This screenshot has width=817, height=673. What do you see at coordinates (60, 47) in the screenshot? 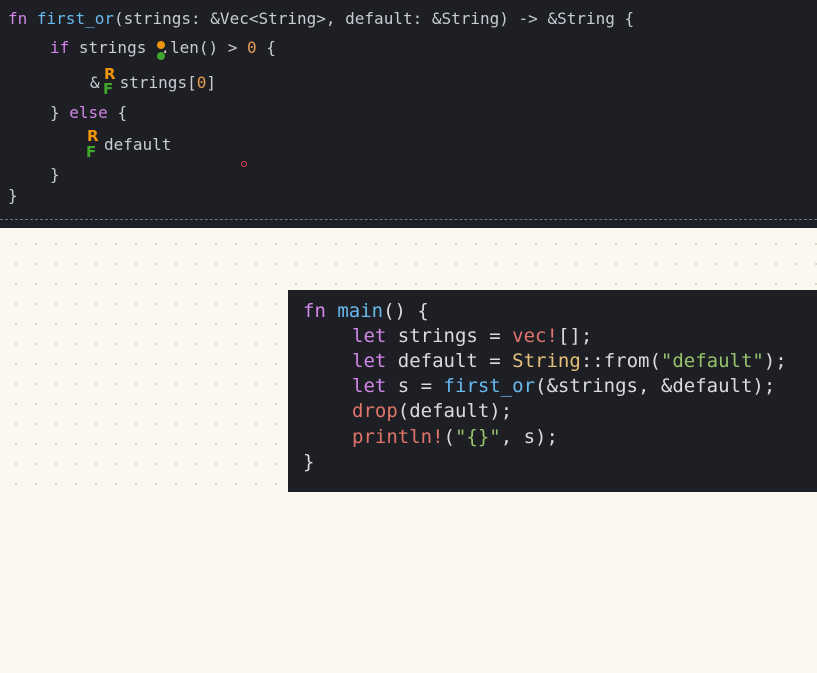
I see `keyword: if` at bounding box center [60, 47].